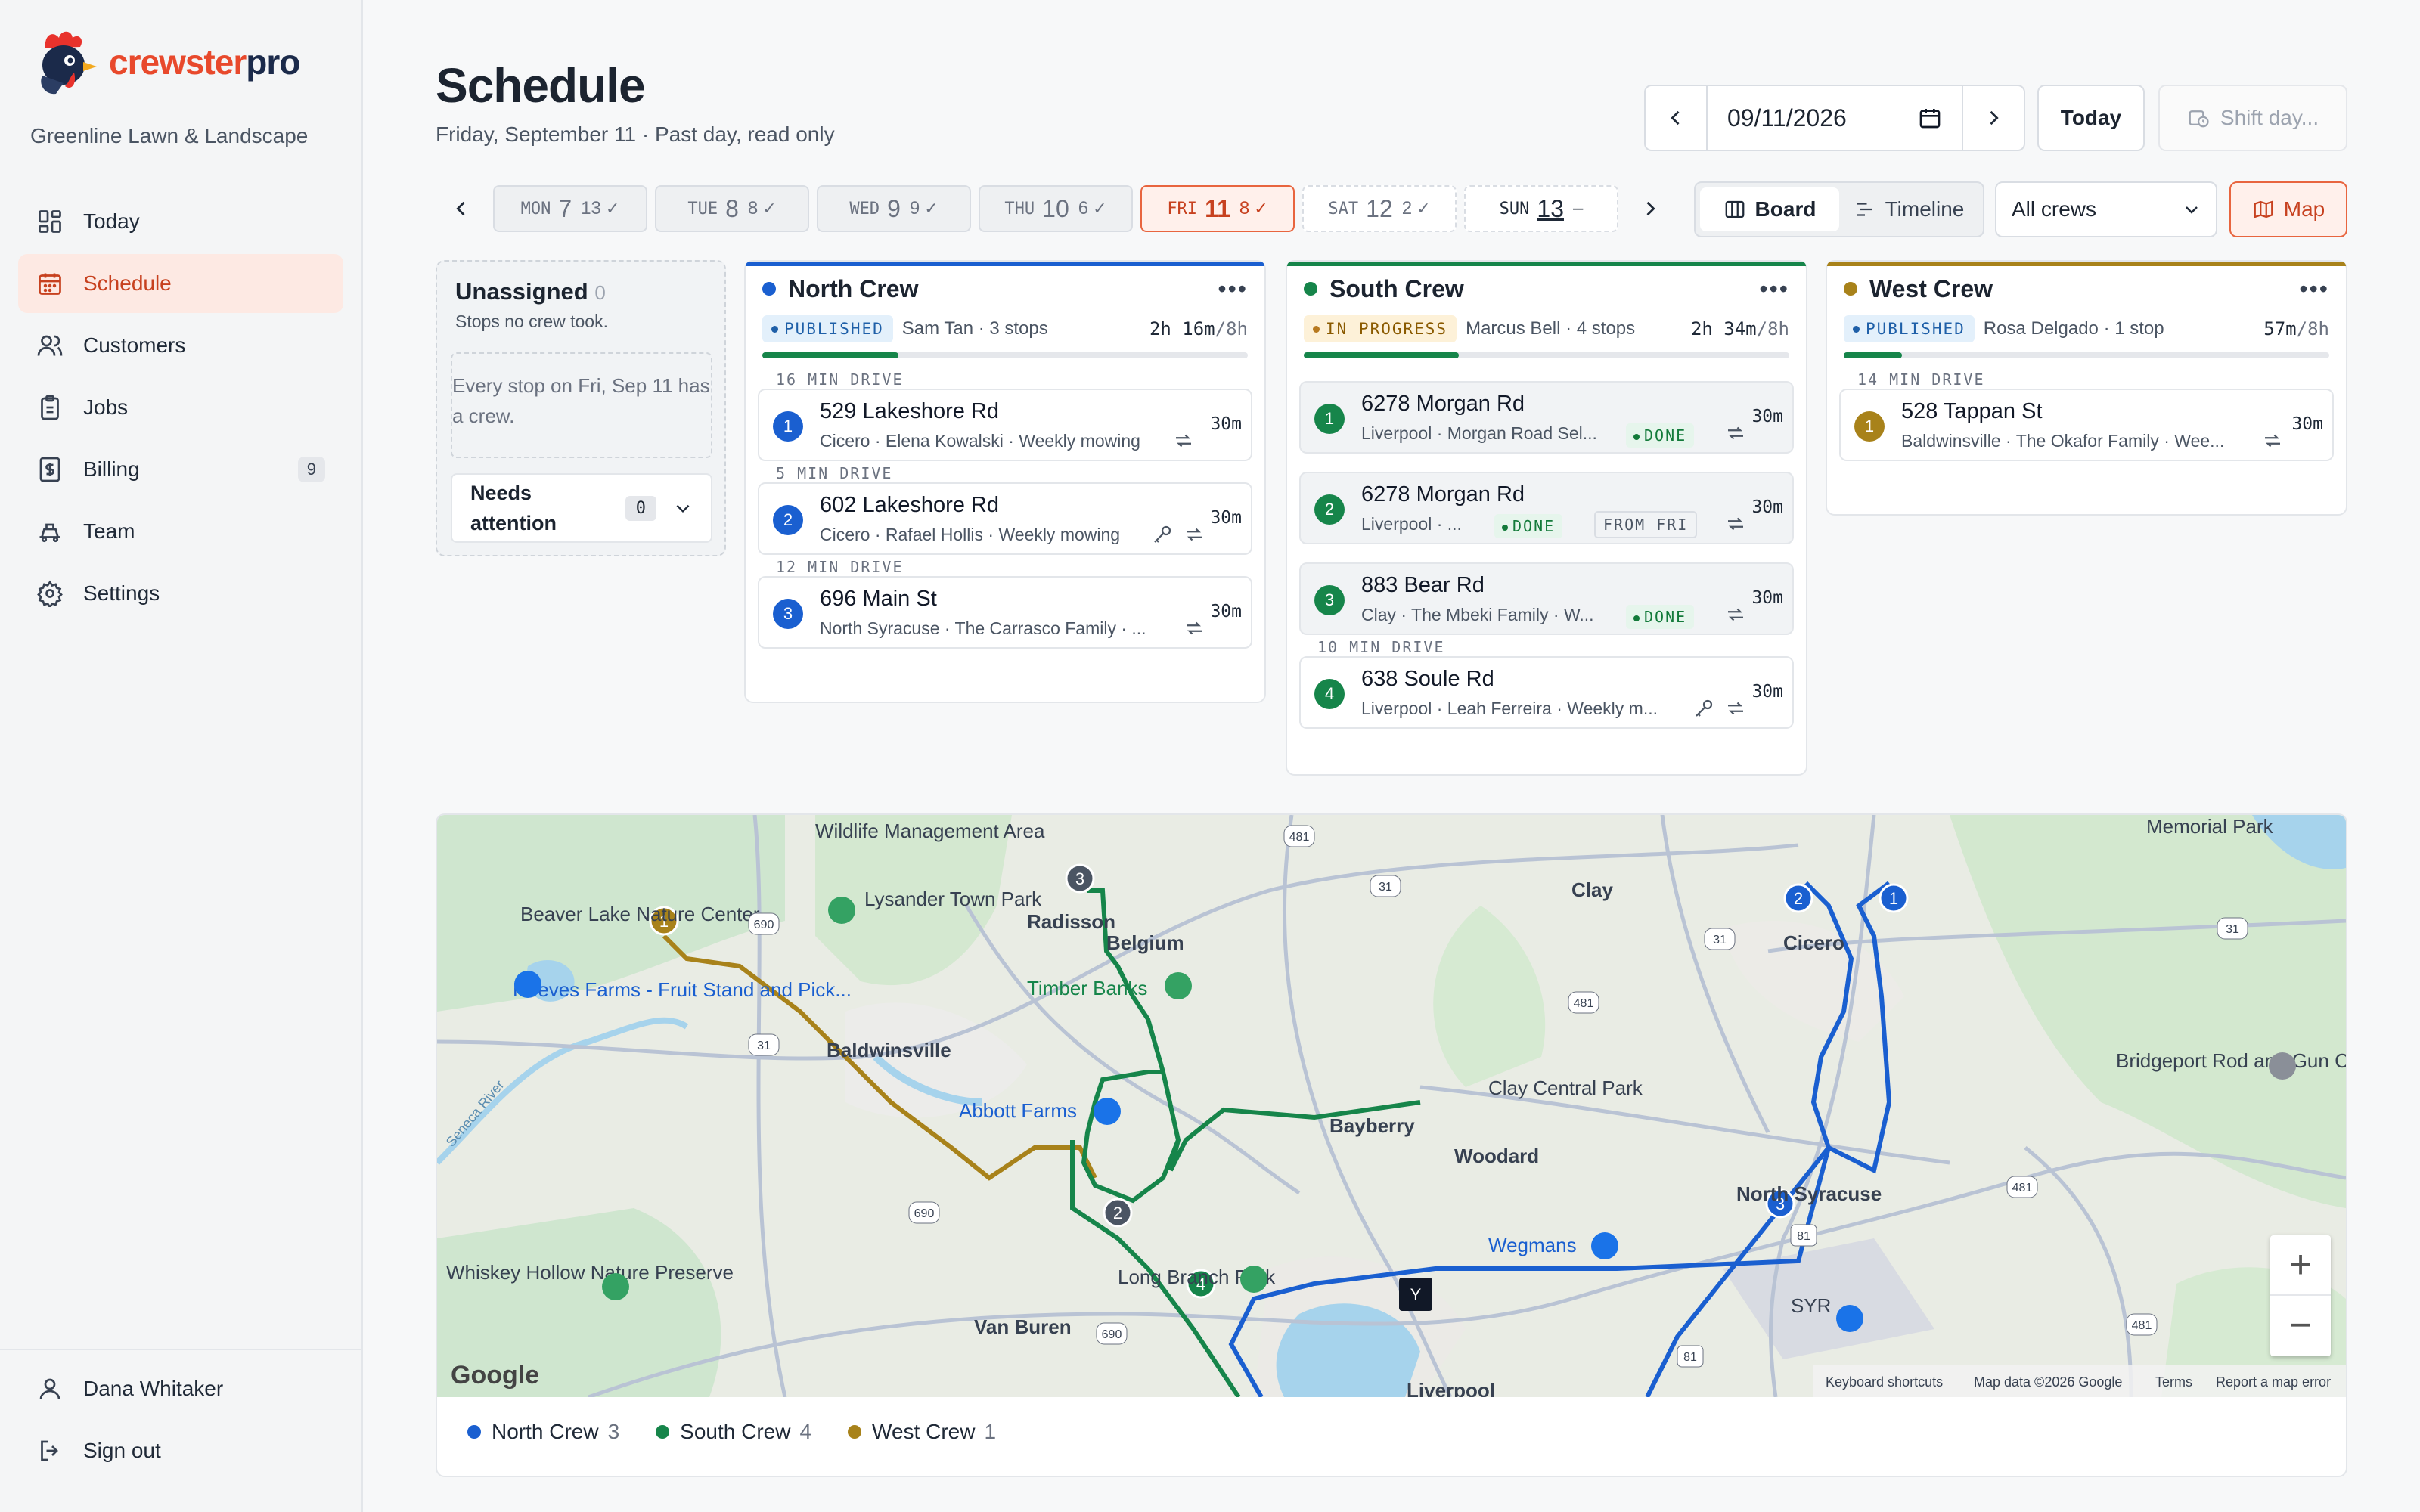 This screenshot has width=2420, height=1512. I want to click on keyboard-shortcuts-link: Keyboard shortcuts, so click(1884, 1382).